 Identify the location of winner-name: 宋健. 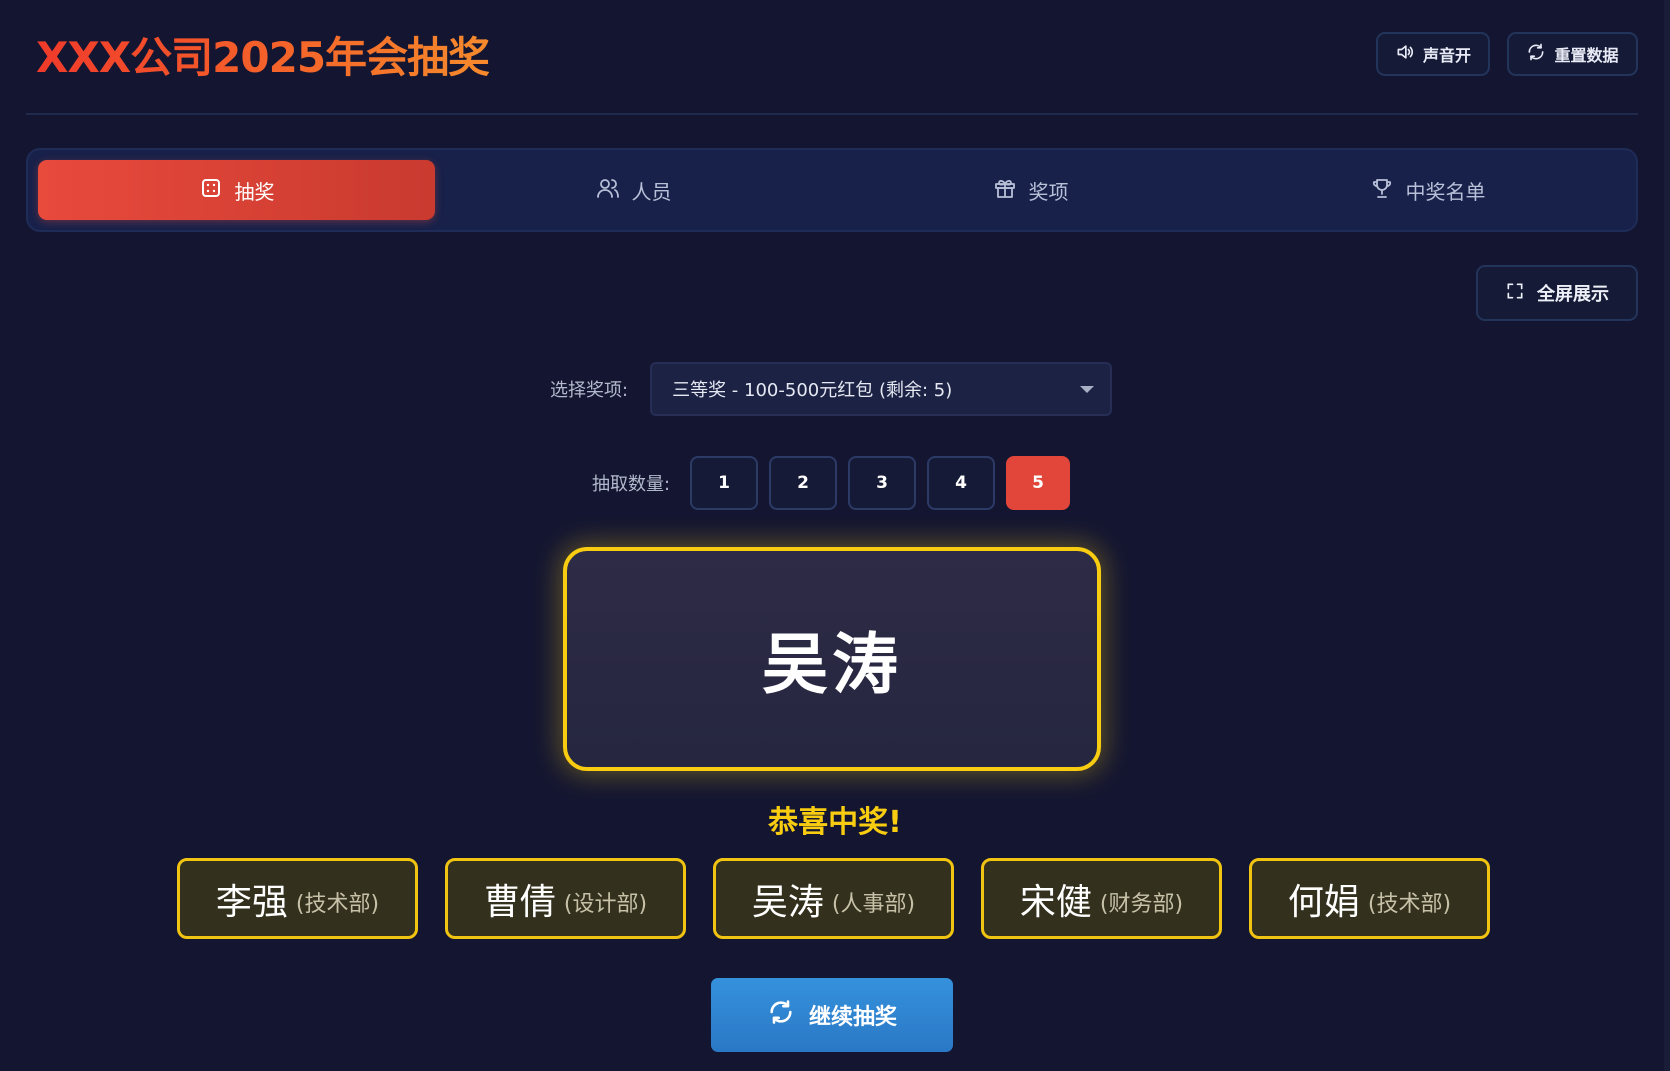
(1055, 902).